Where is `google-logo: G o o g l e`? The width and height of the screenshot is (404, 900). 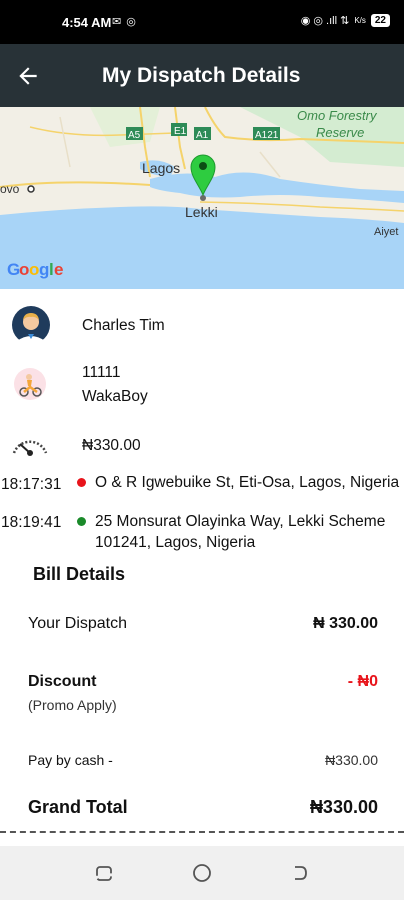
google-logo: G o o g l e is located at coordinates (35, 269).